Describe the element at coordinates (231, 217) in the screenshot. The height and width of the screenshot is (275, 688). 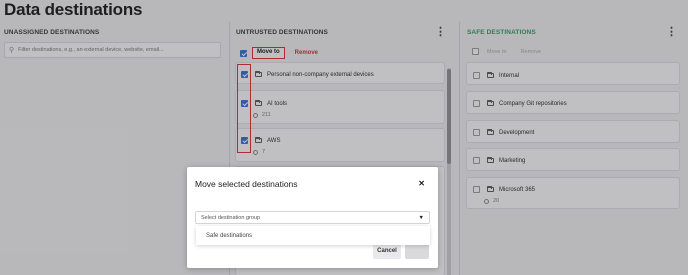
I see `select-placeholder: Select destination group` at that location.